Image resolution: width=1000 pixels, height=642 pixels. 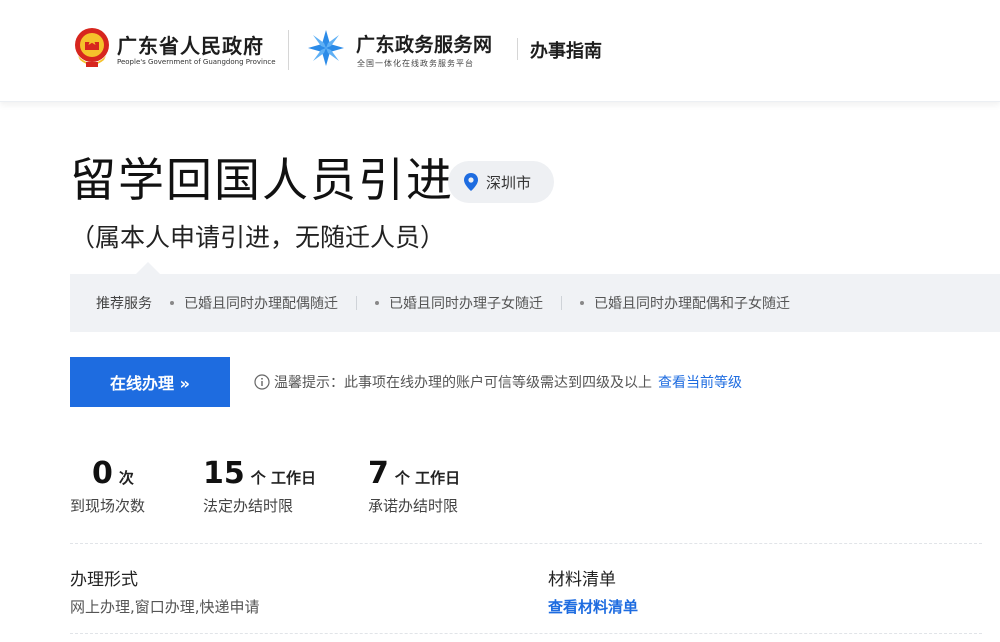 I want to click on recommend-item-label: 已婚且同时办理配偶随迁, so click(x=261, y=304).